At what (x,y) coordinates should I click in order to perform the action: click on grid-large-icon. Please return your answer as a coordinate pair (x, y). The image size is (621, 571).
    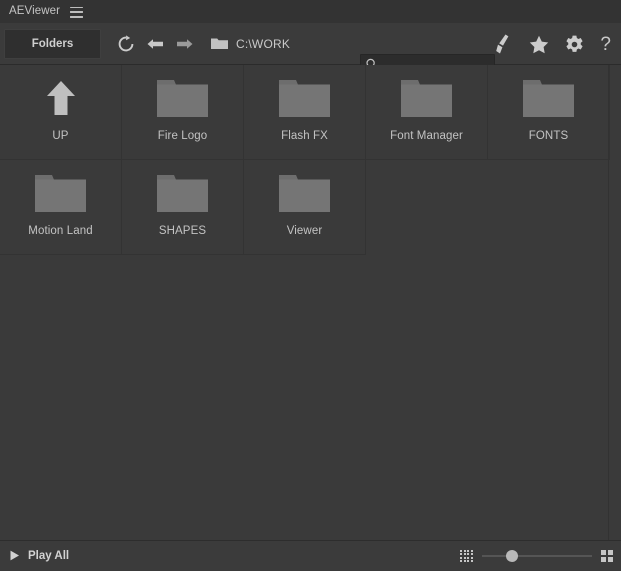
    Looking at the image, I should click on (607, 556).